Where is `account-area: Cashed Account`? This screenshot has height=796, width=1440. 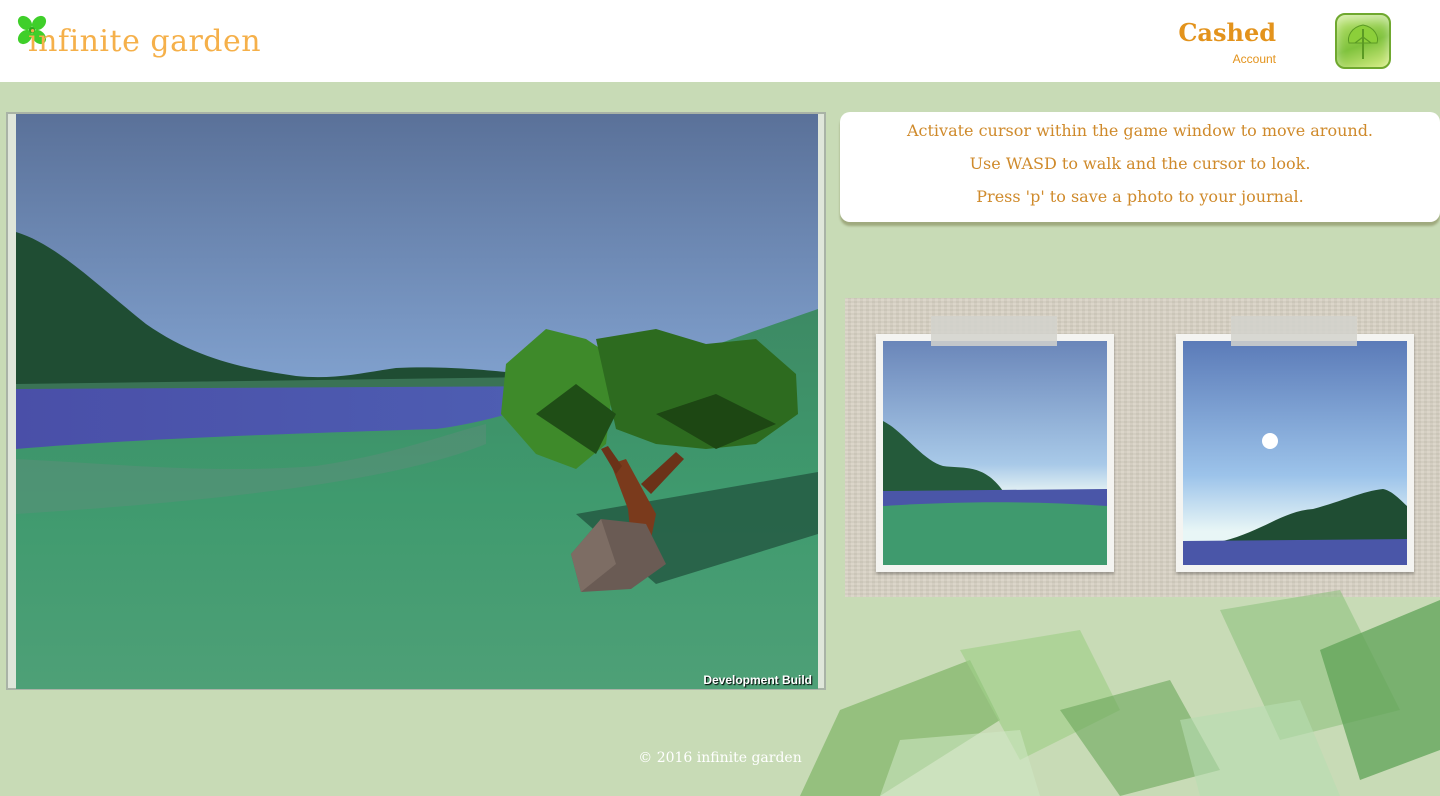 account-area: Cashed Account is located at coordinates (1227, 42).